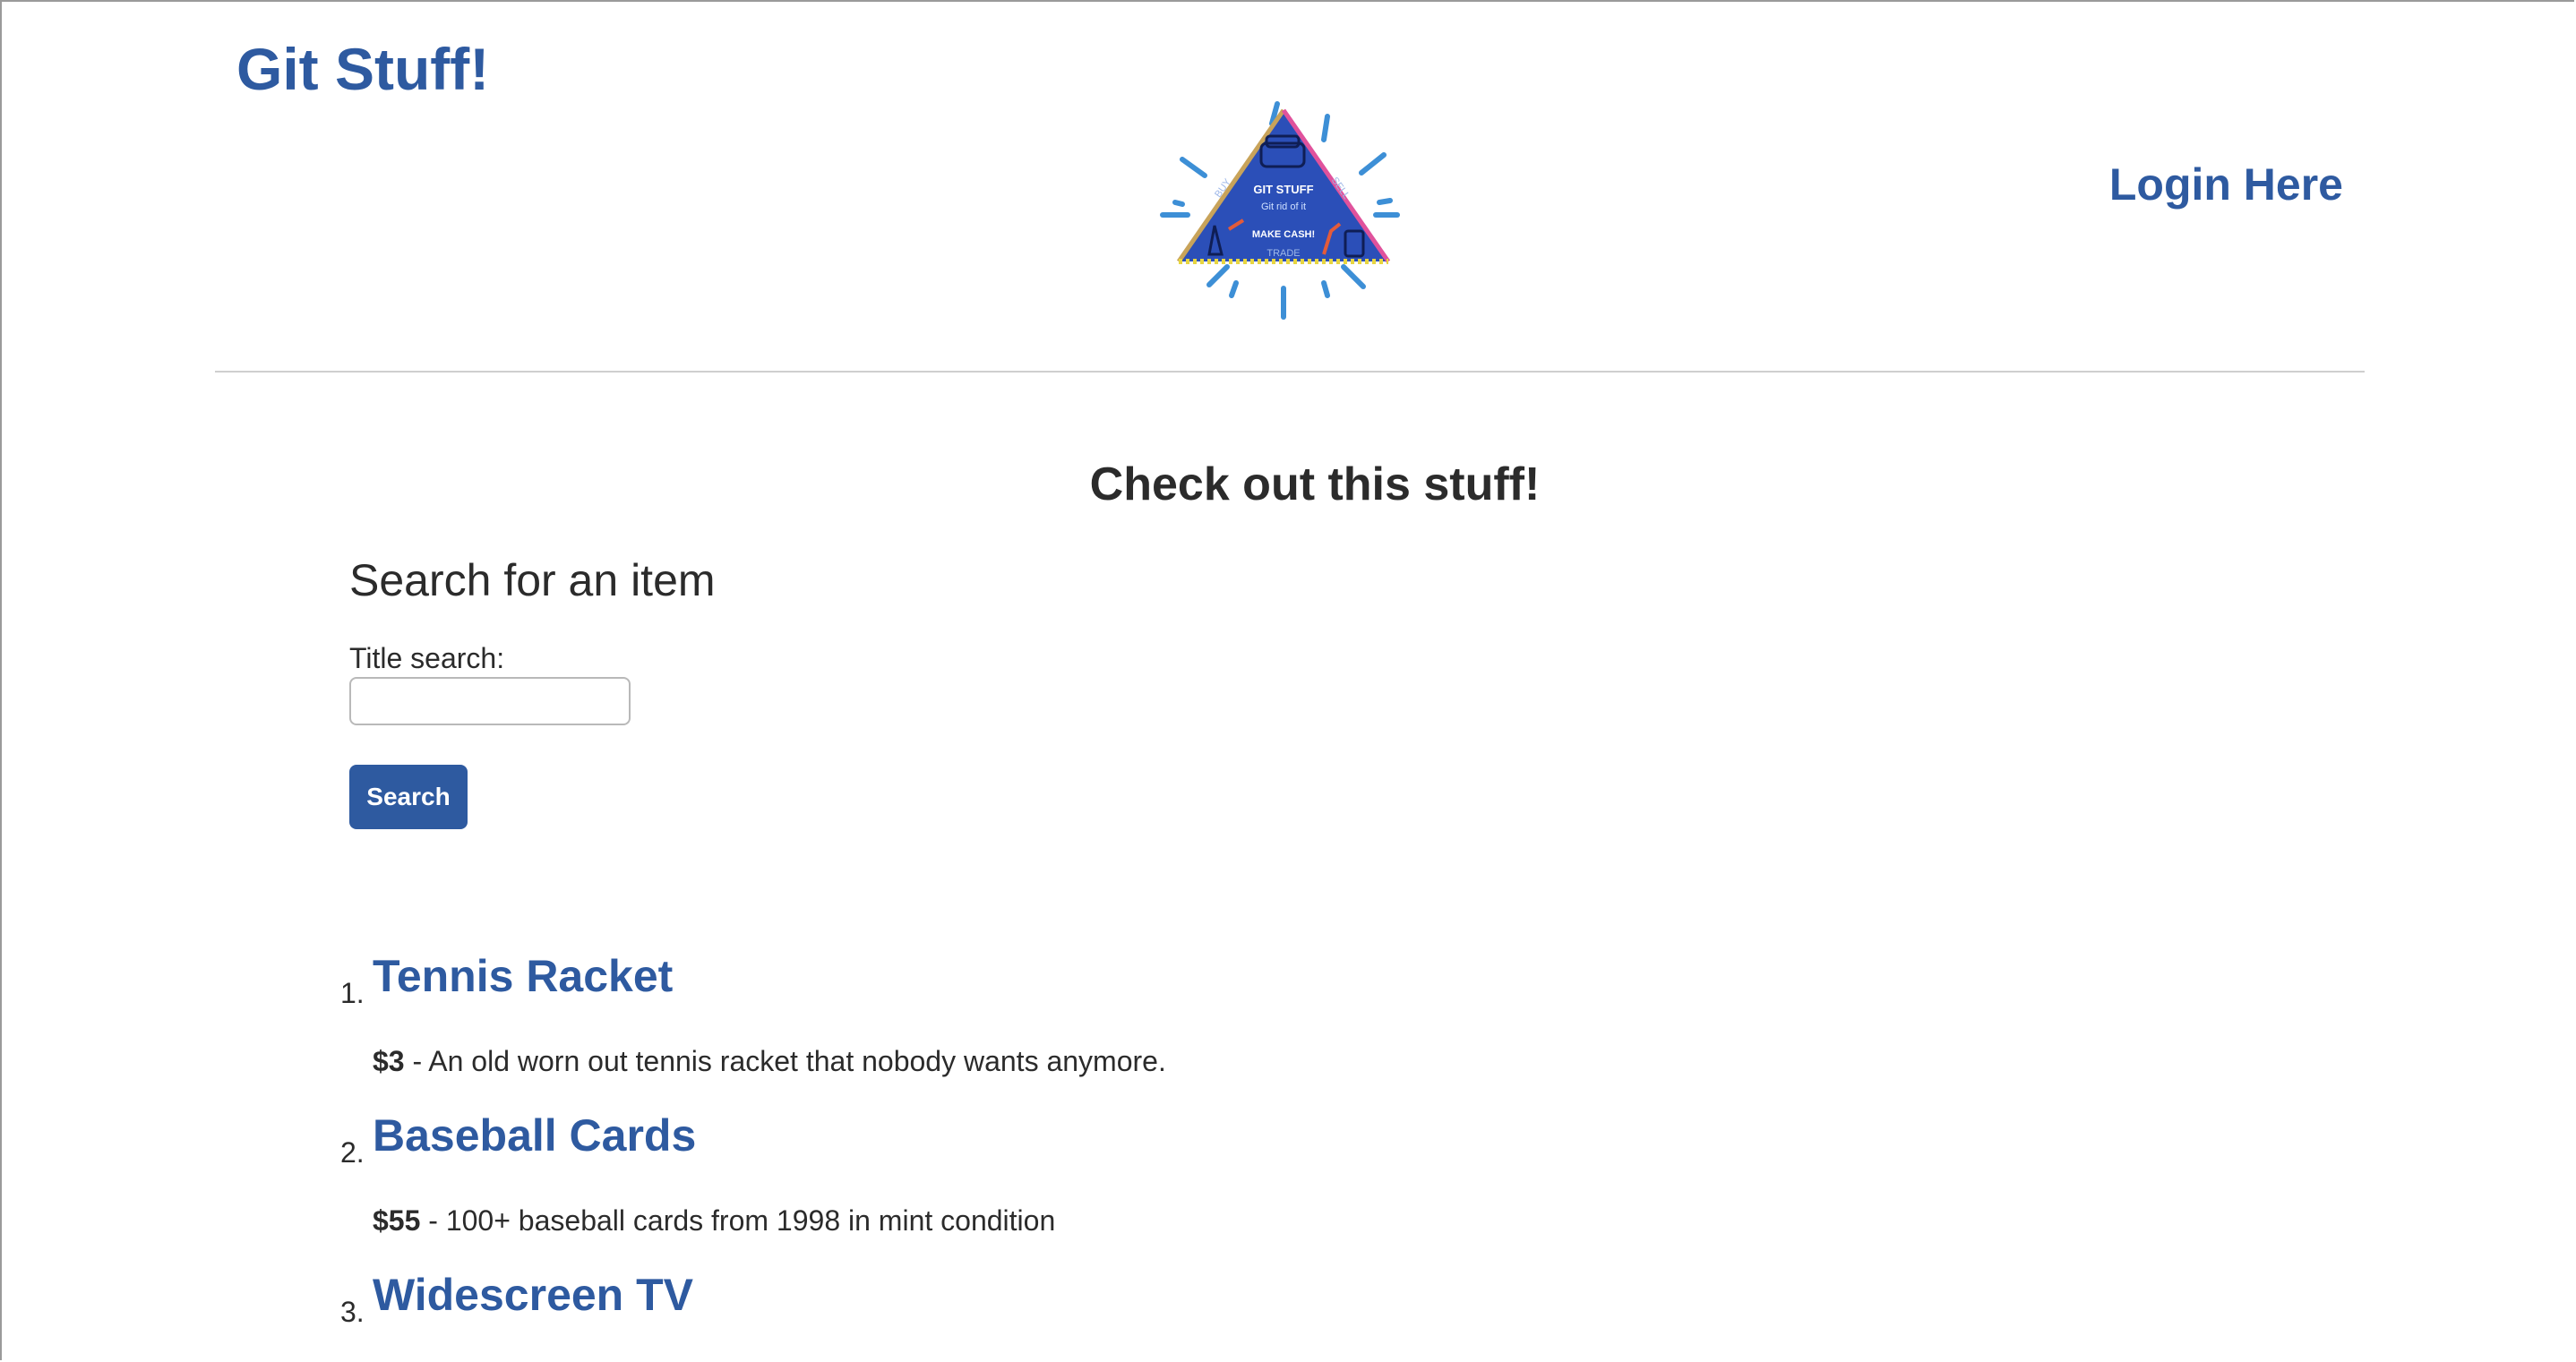  Describe the element at coordinates (397, 1220) in the screenshot. I see `item-price: $55` at that location.